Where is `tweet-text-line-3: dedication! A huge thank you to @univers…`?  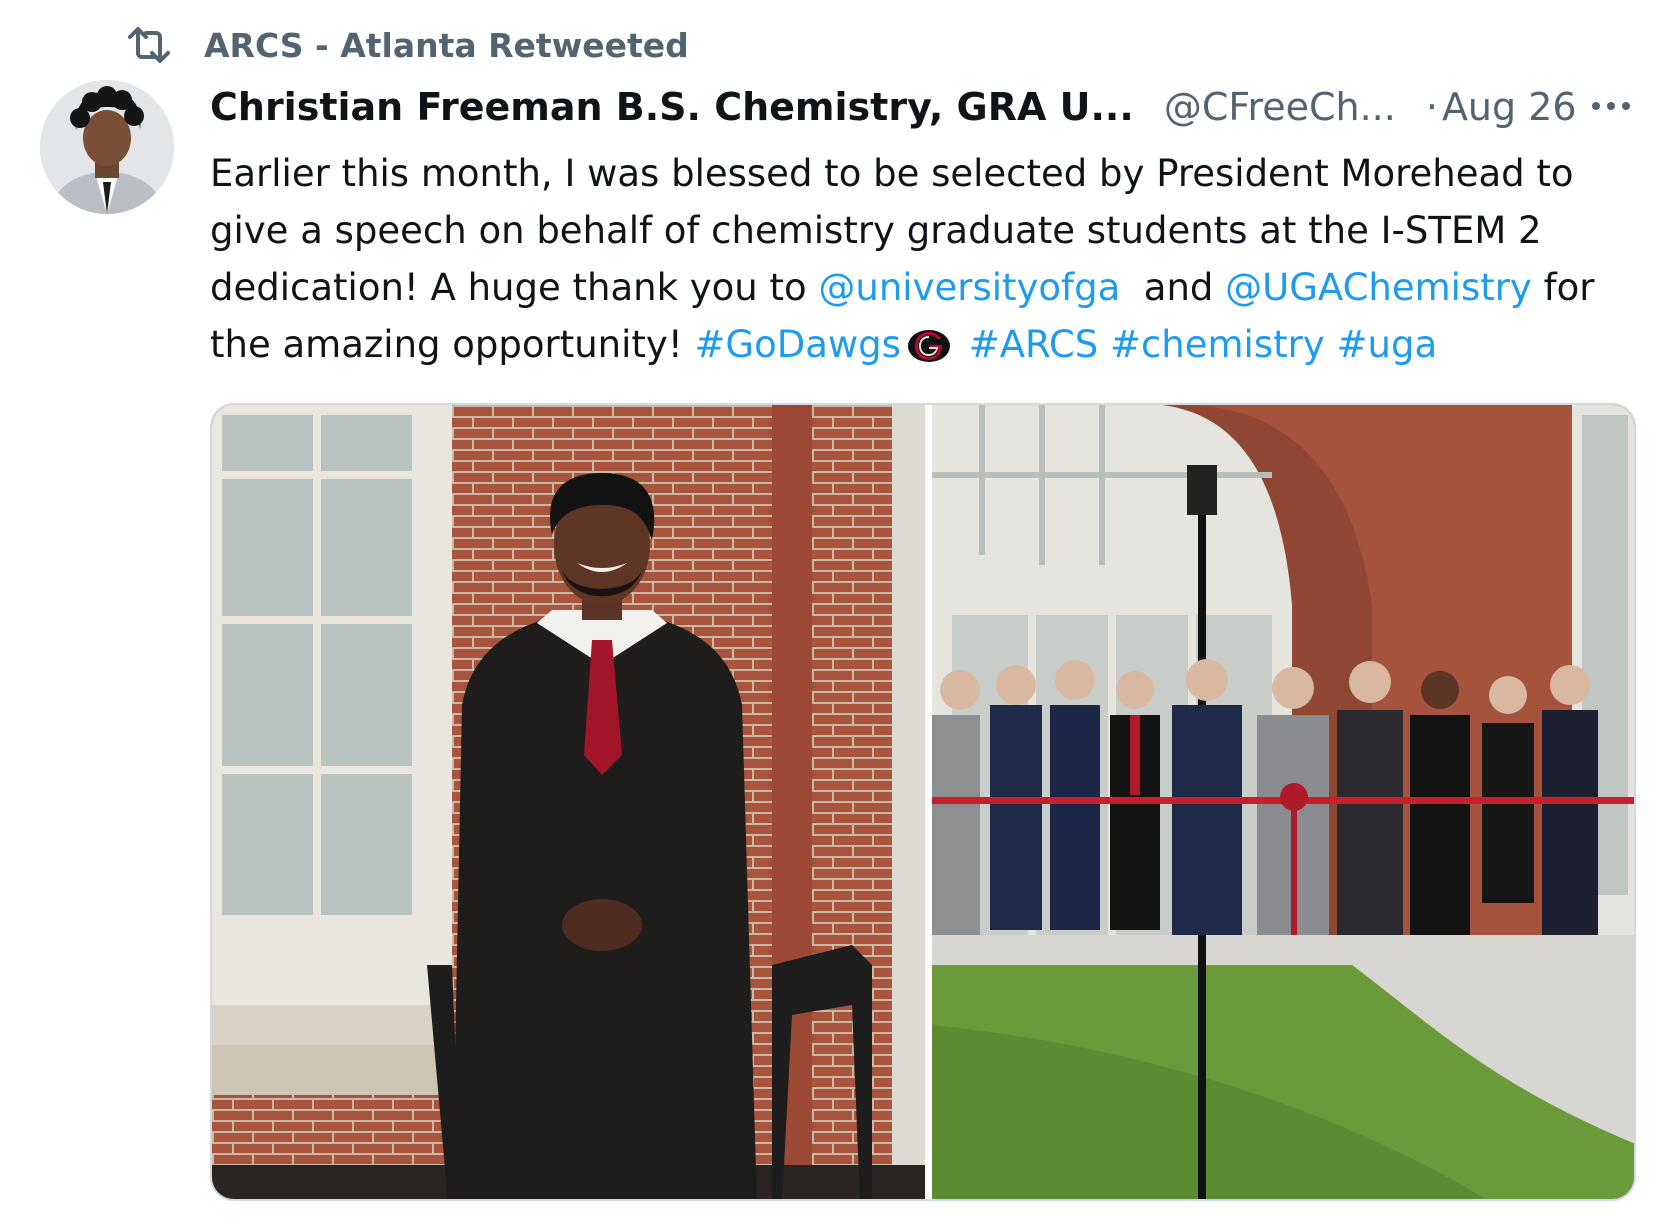 tweet-text-line-3: dedication! A huge thank you to @univers… is located at coordinates (920, 287).